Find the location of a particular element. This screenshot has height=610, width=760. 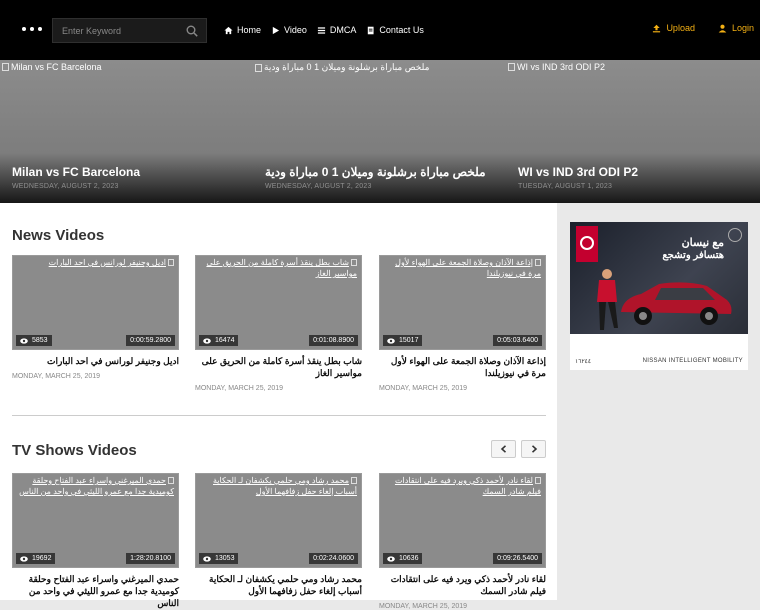

ad-hotline: ١٦٢٤٤ is located at coordinates (583, 361).